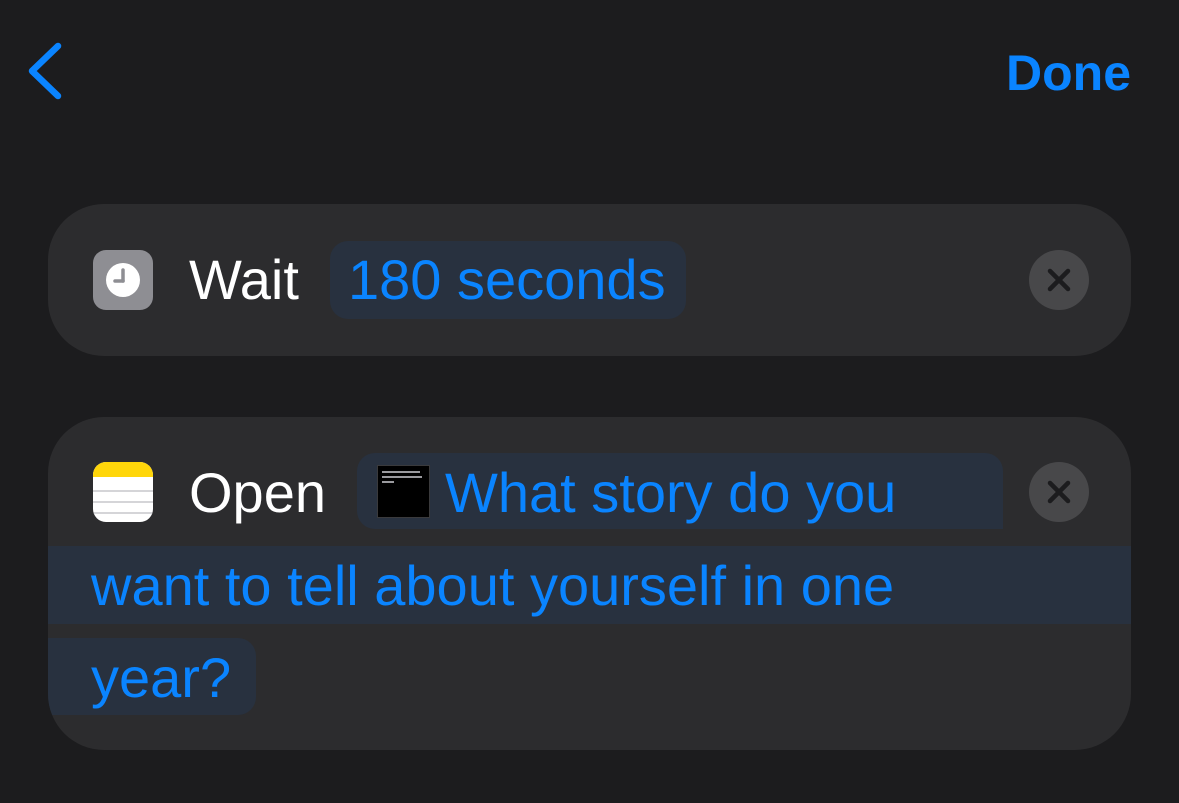  I want to click on note-title-text-line-2: want to tell about yourself in one, so click(493, 585).